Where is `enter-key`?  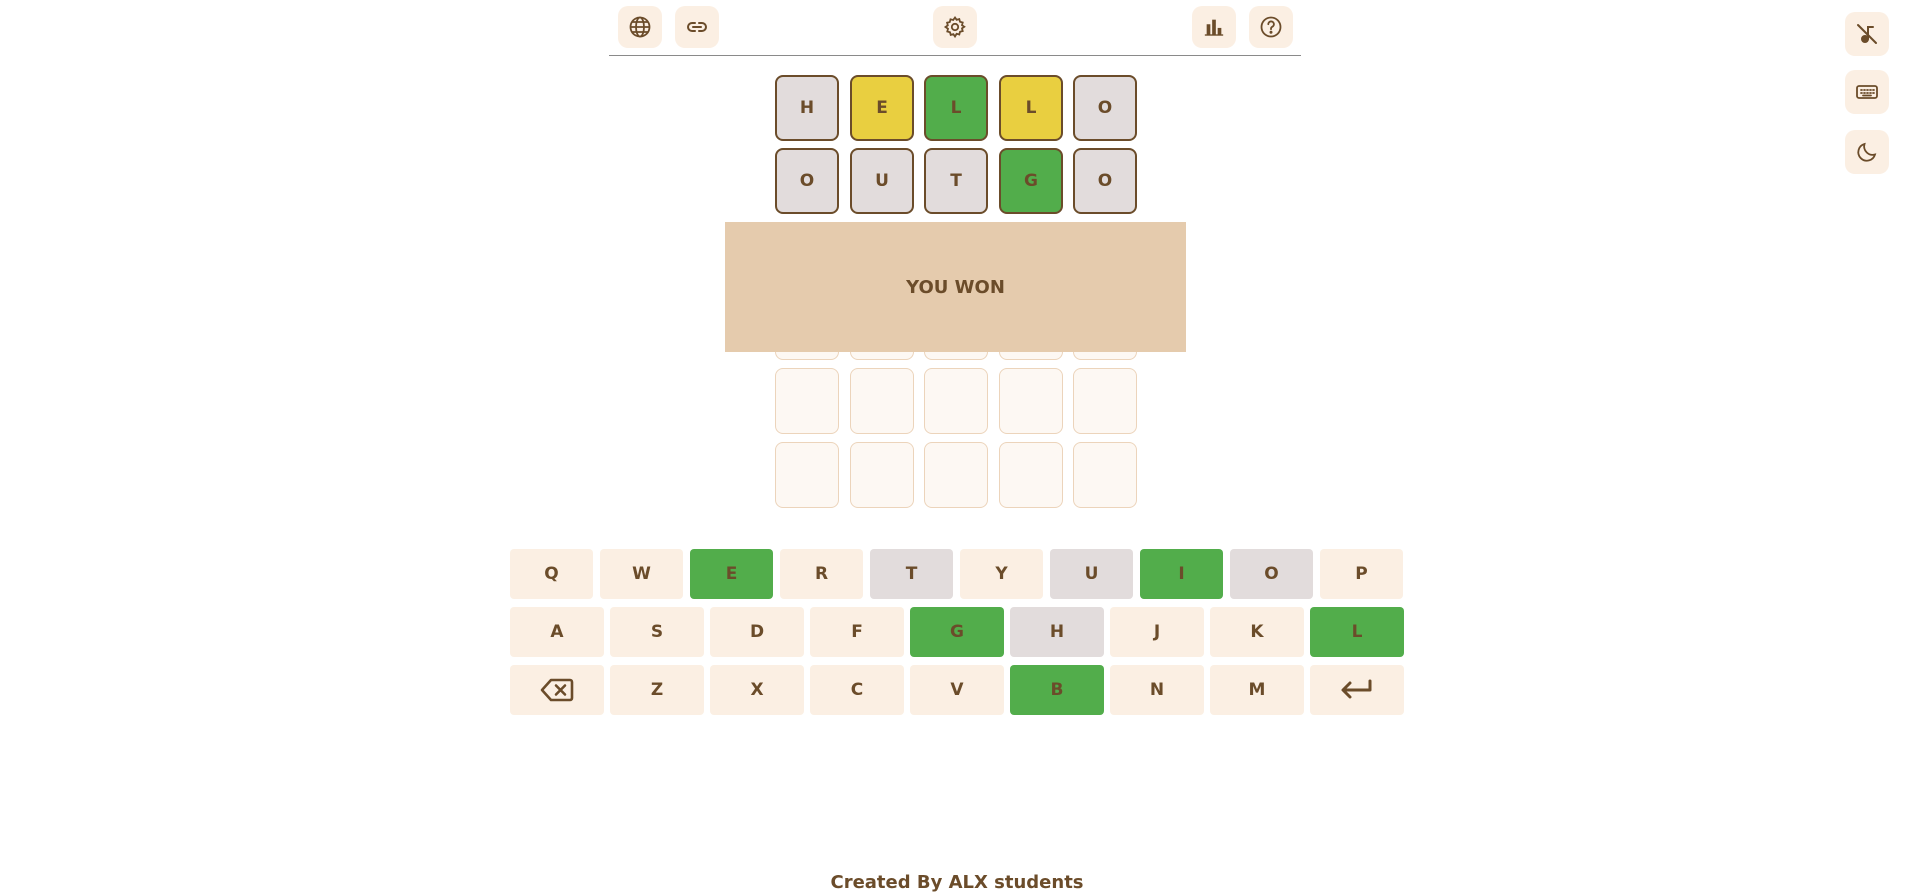 enter-key is located at coordinates (1357, 690).